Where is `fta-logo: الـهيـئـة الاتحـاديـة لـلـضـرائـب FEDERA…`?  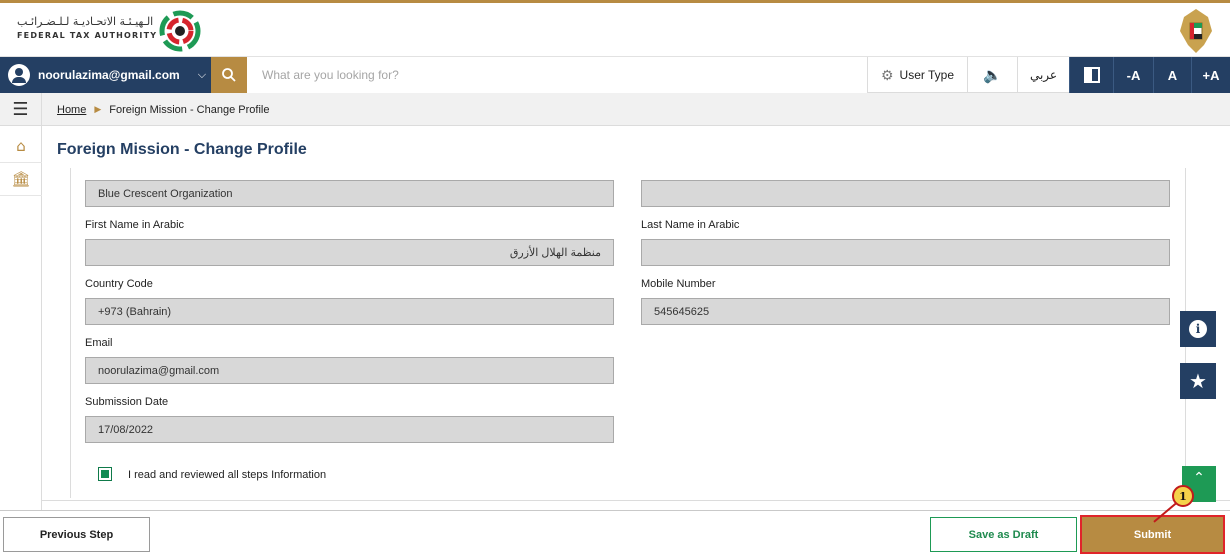 fta-logo: الـهيـئـة الاتحـاديـة لـلـضـرائـب FEDERA… is located at coordinates (104, 30).